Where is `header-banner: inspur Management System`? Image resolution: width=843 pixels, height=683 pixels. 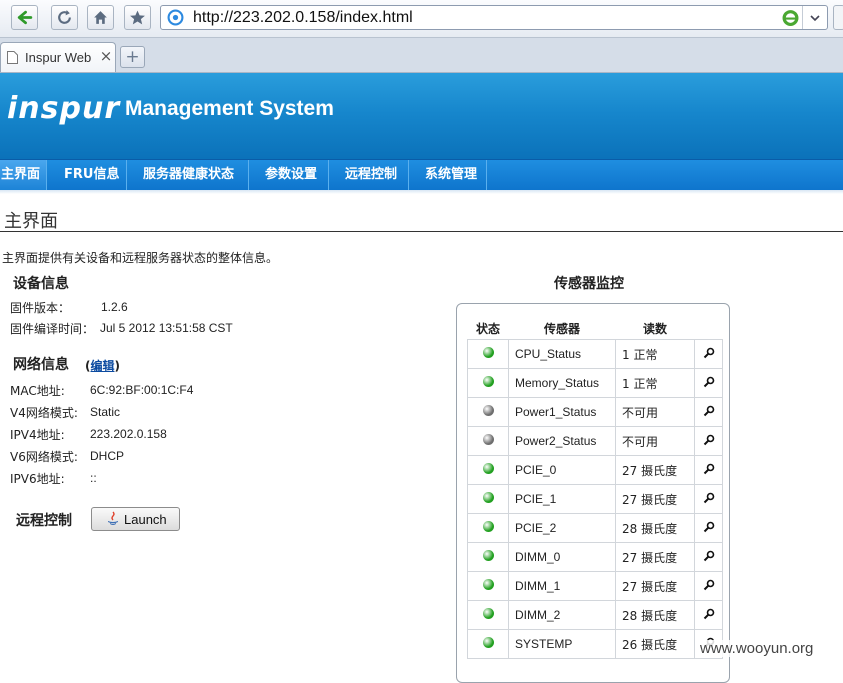 header-banner: inspur Management System is located at coordinates (421, 118).